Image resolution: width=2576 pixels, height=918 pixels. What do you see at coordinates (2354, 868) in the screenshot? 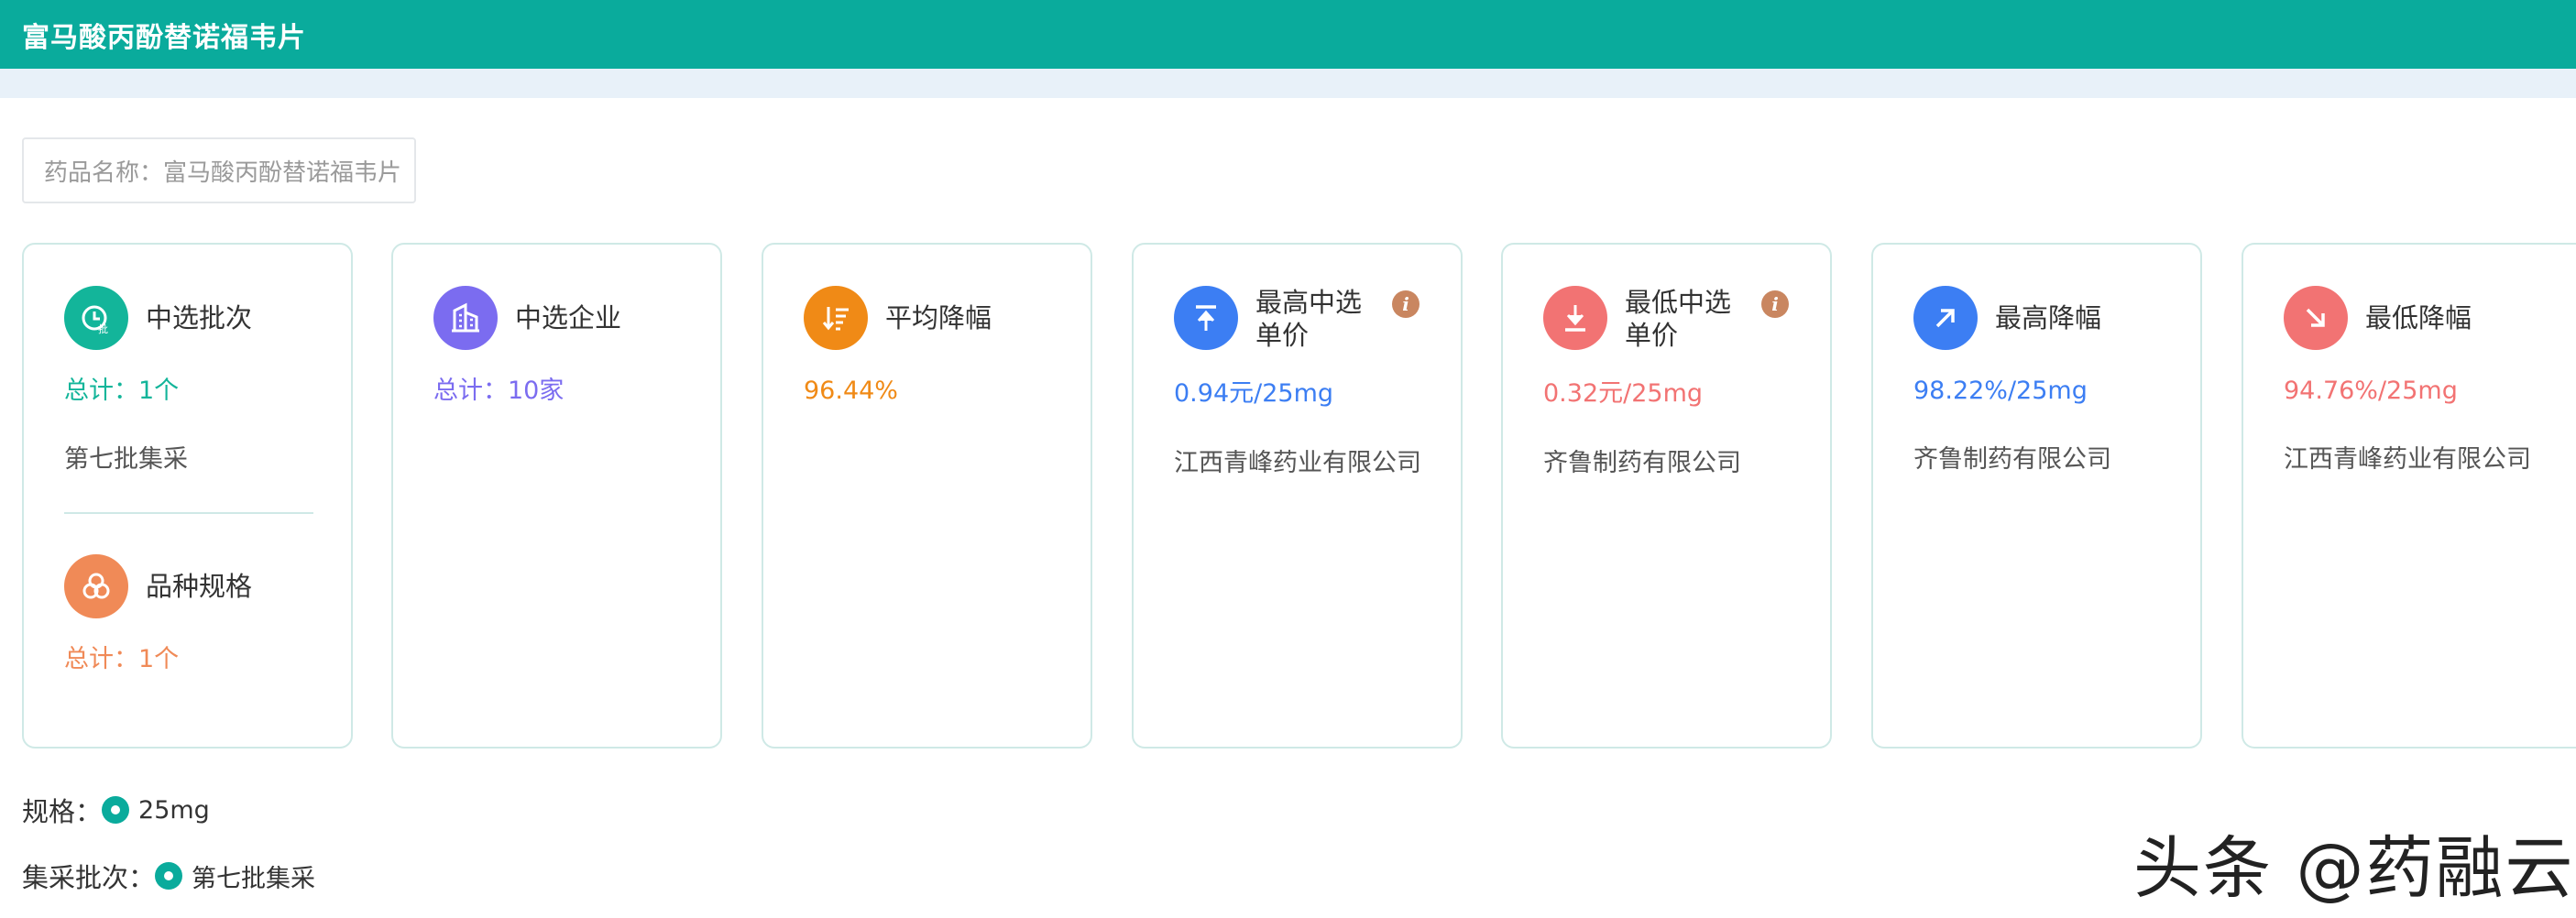
I see `watermark: 头条 @药融云` at bounding box center [2354, 868].